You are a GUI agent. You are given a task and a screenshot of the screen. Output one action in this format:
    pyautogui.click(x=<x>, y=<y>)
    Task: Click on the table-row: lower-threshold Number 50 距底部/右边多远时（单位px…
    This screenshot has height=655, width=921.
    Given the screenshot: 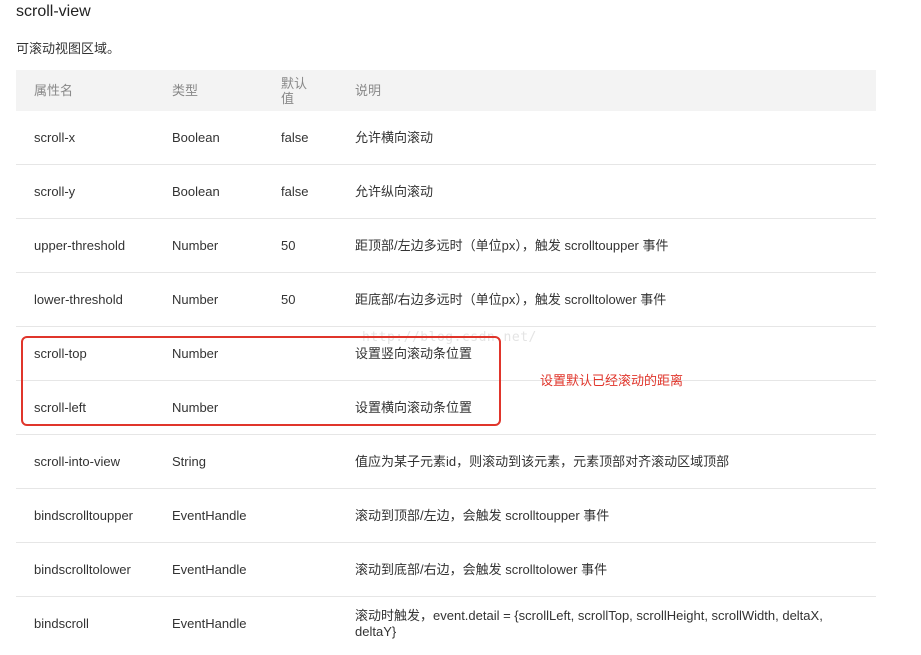 What is the action you would take?
    pyautogui.click(x=446, y=299)
    